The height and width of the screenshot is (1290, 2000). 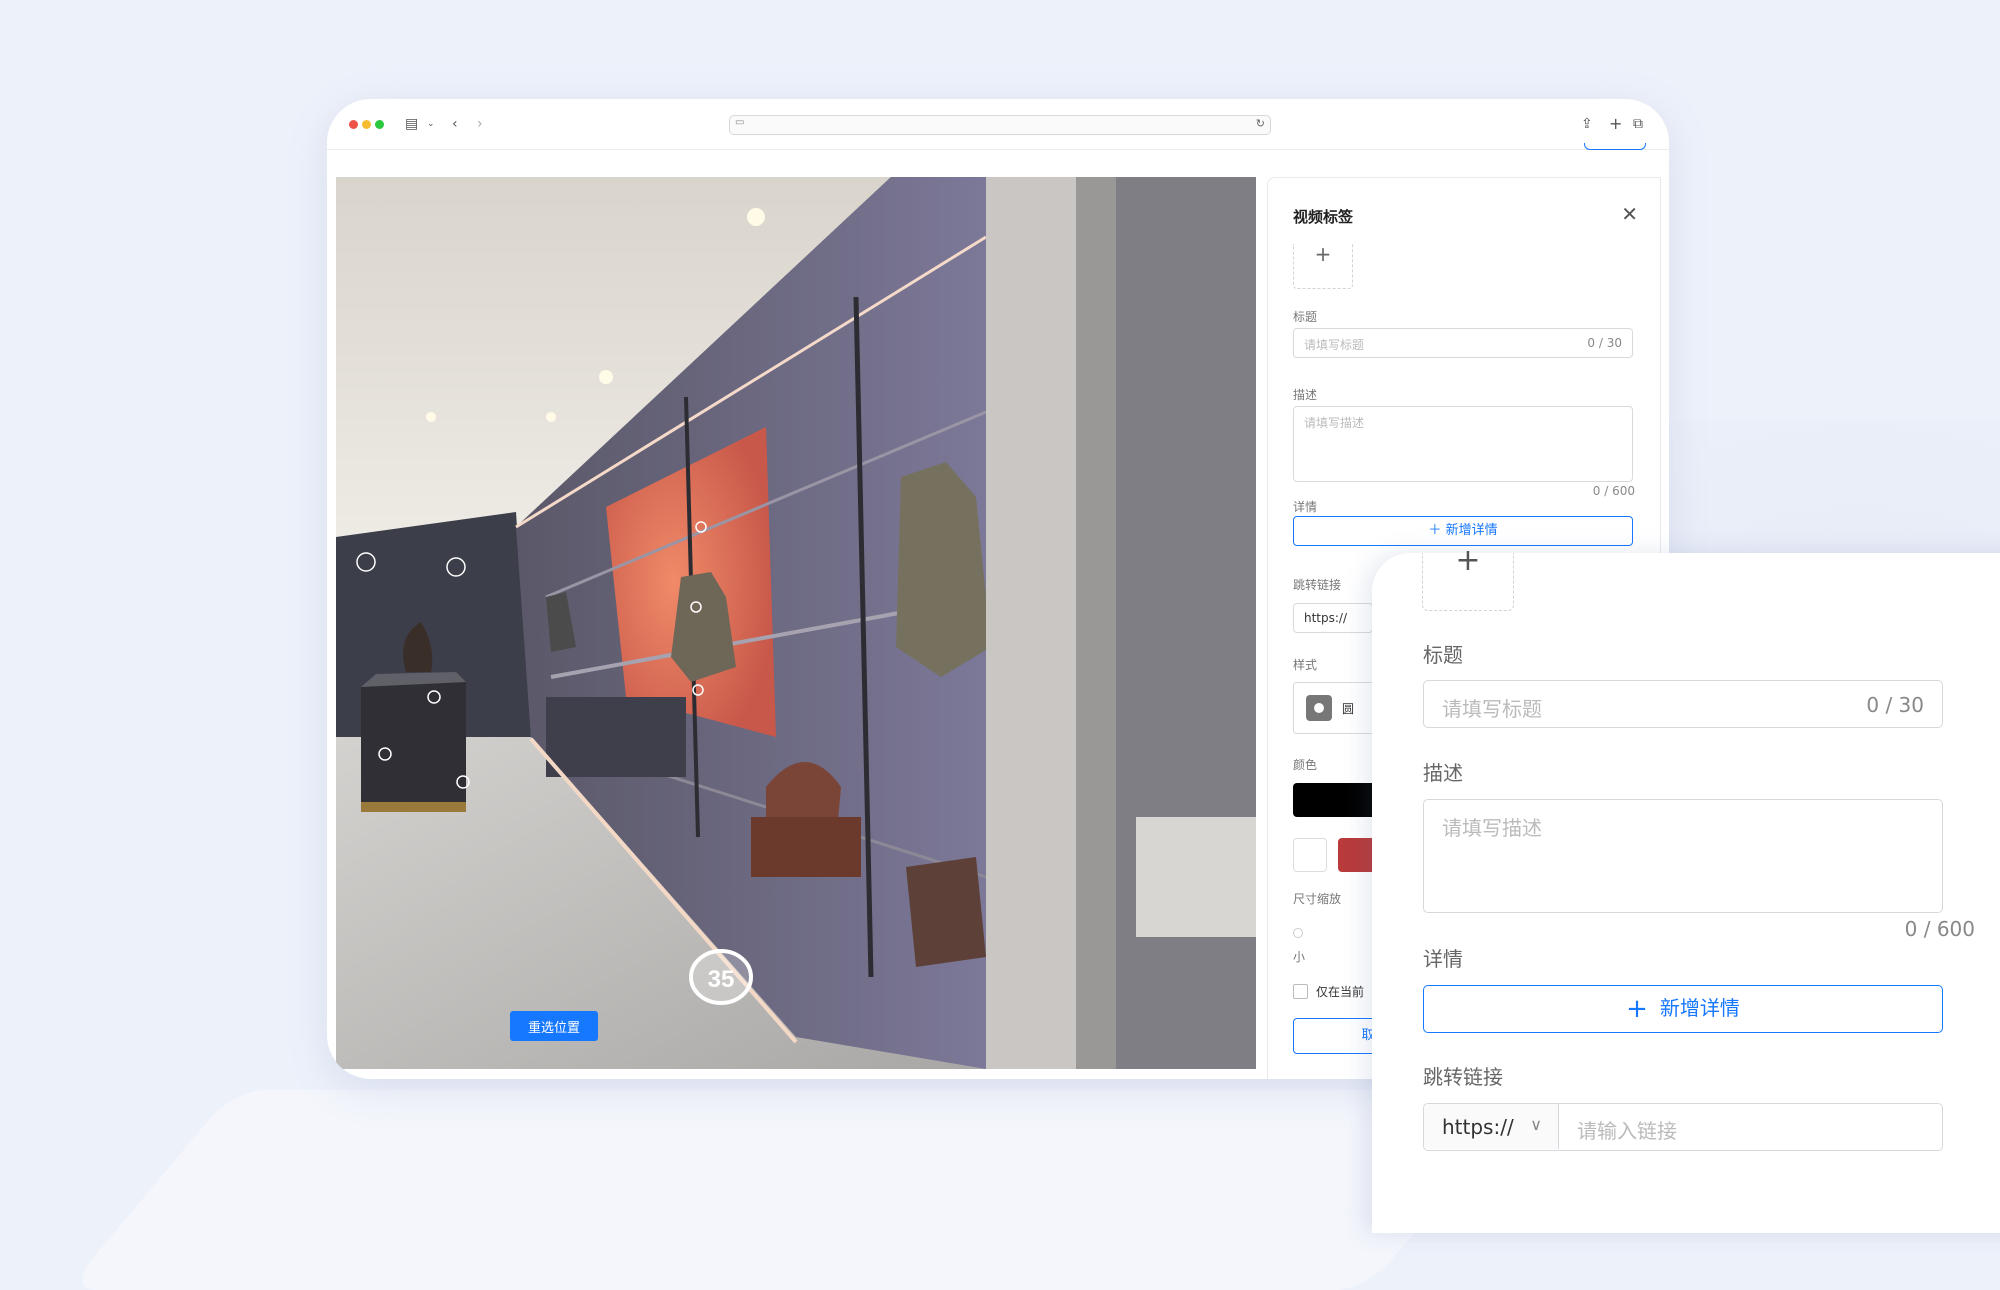 What do you see at coordinates (1638, 124) in the screenshot?
I see `tabs-overview-icon: ⧉` at bounding box center [1638, 124].